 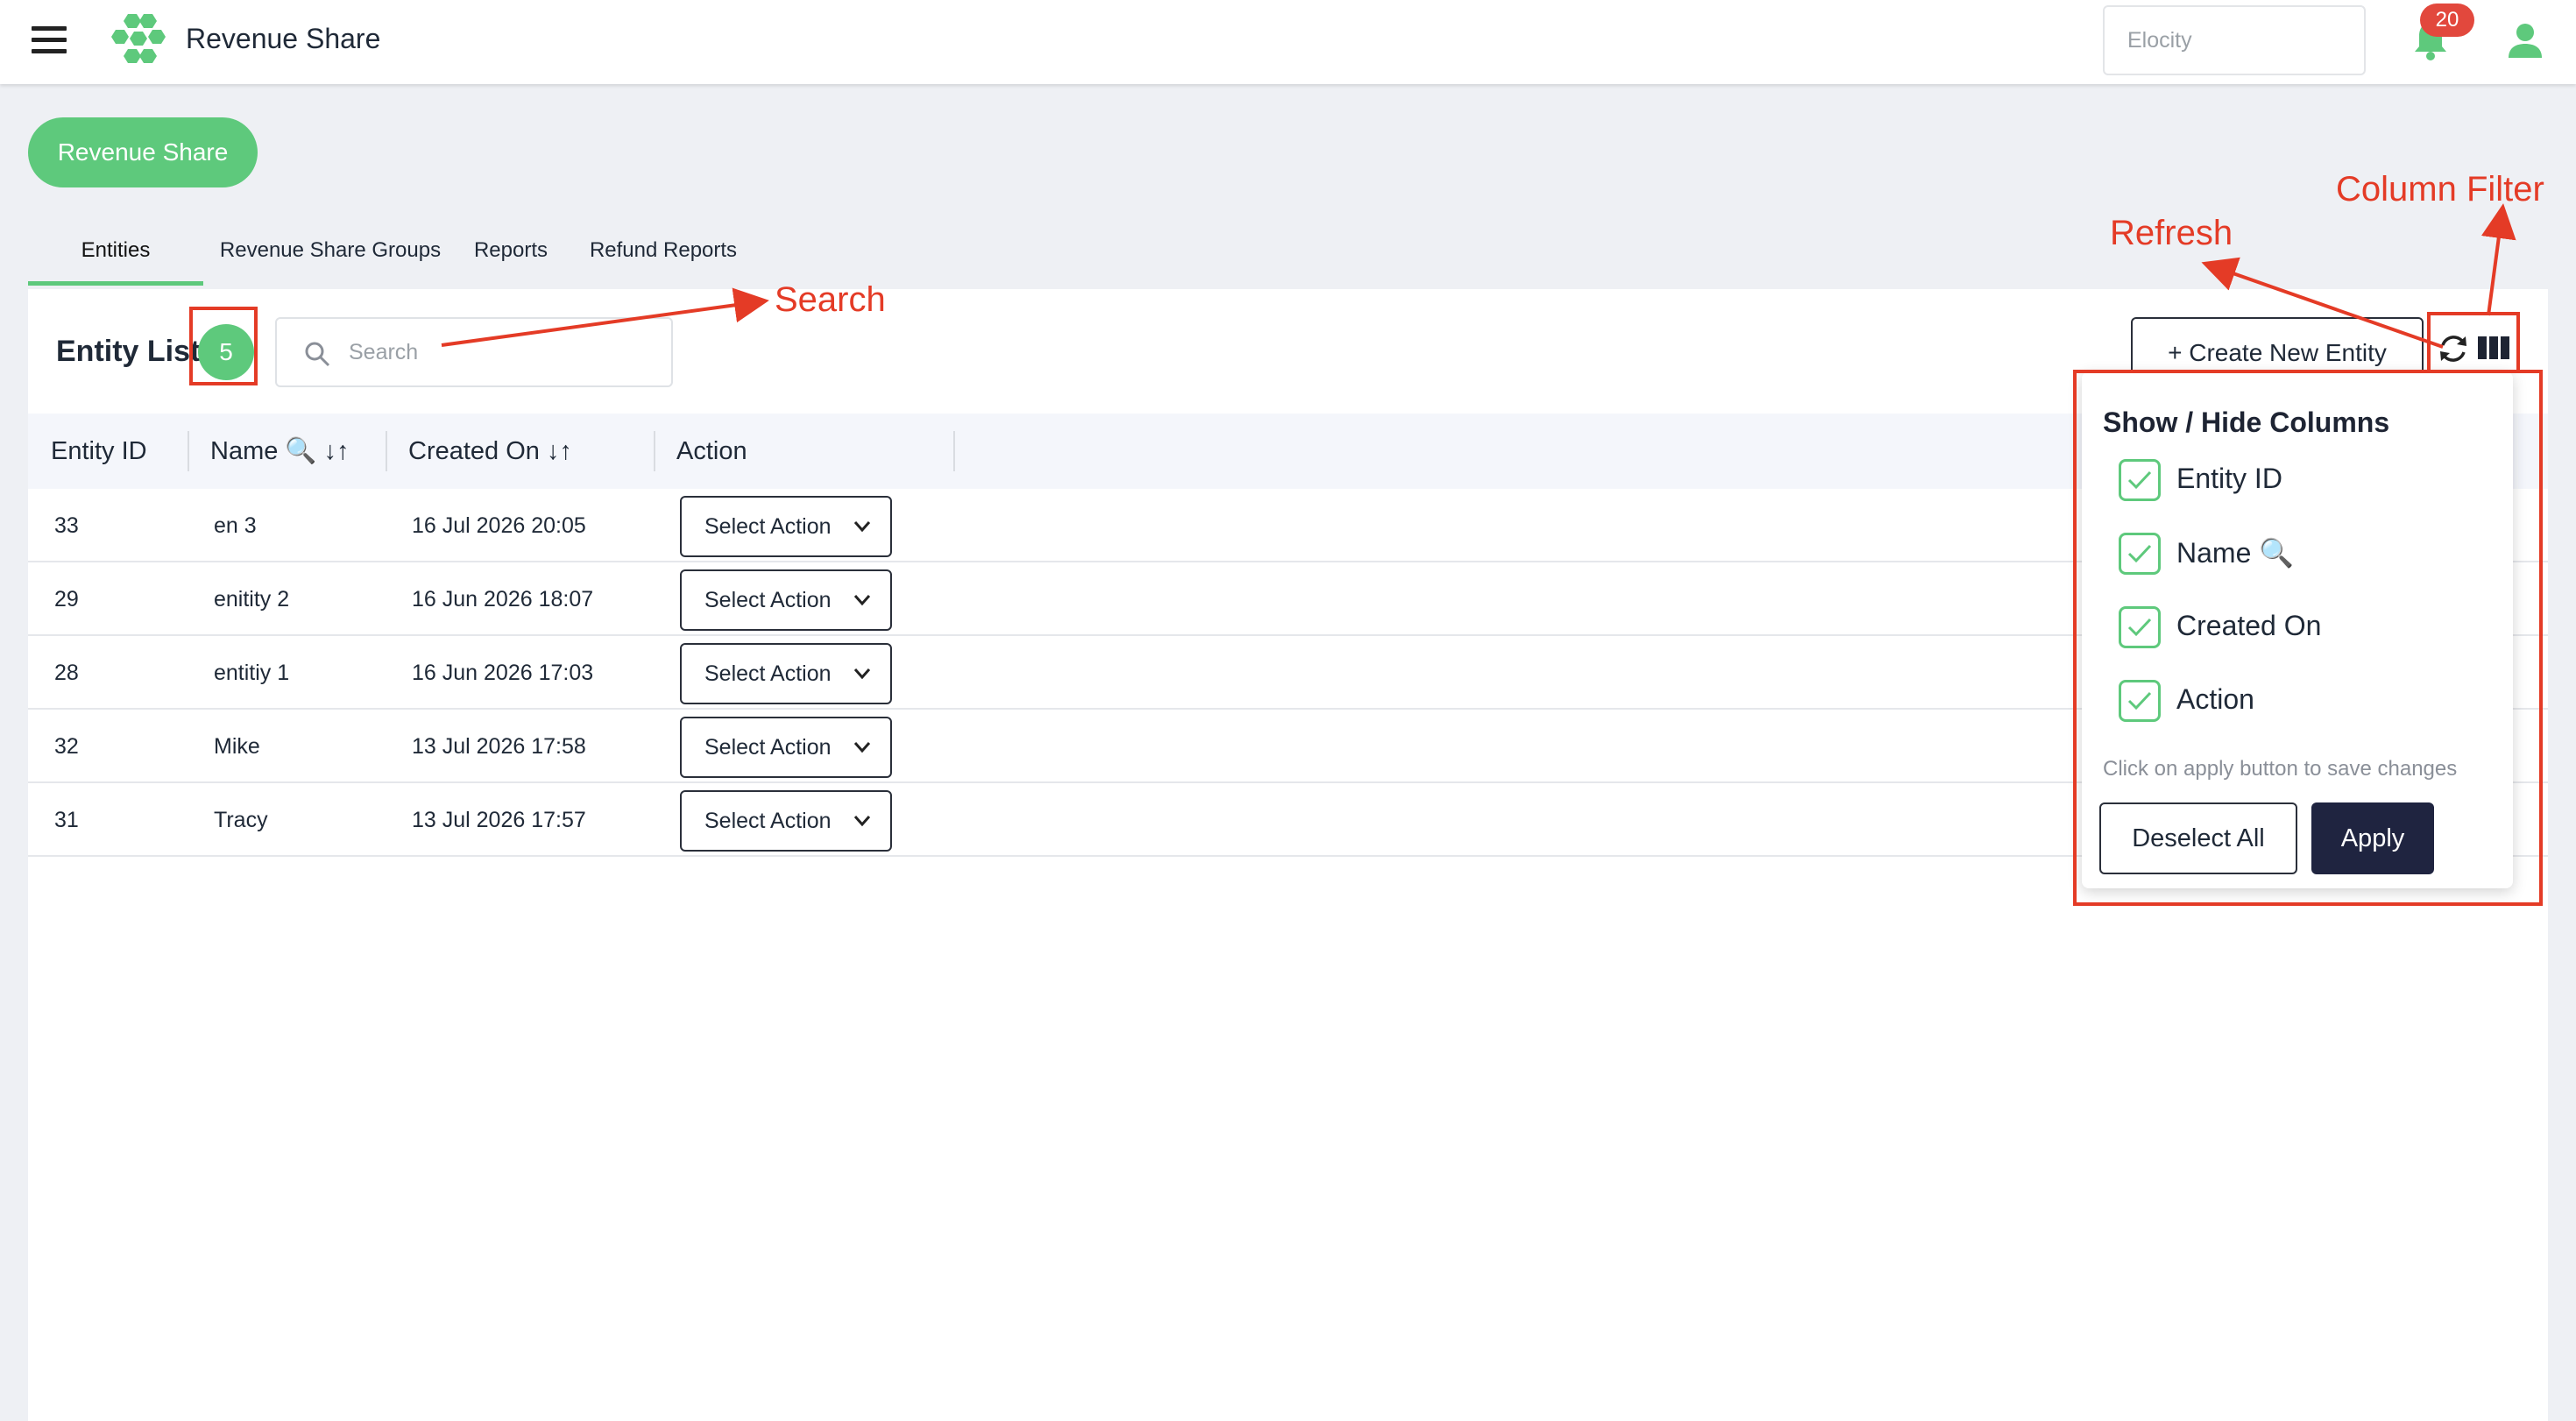 What do you see at coordinates (2440, 190) in the screenshot?
I see `annotation-label-column-filter: Column Filter` at bounding box center [2440, 190].